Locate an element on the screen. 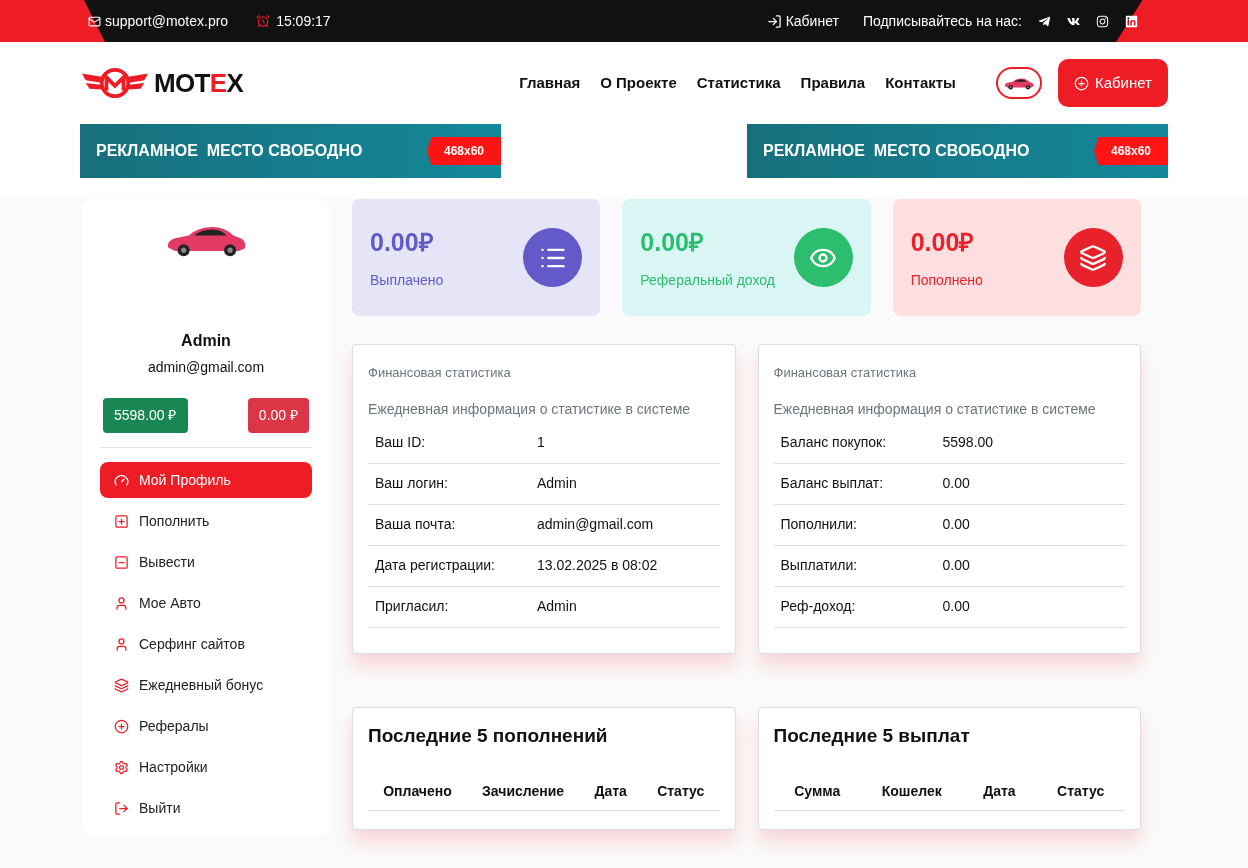  column-header: Оплачено is located at coordinates (417, 791).